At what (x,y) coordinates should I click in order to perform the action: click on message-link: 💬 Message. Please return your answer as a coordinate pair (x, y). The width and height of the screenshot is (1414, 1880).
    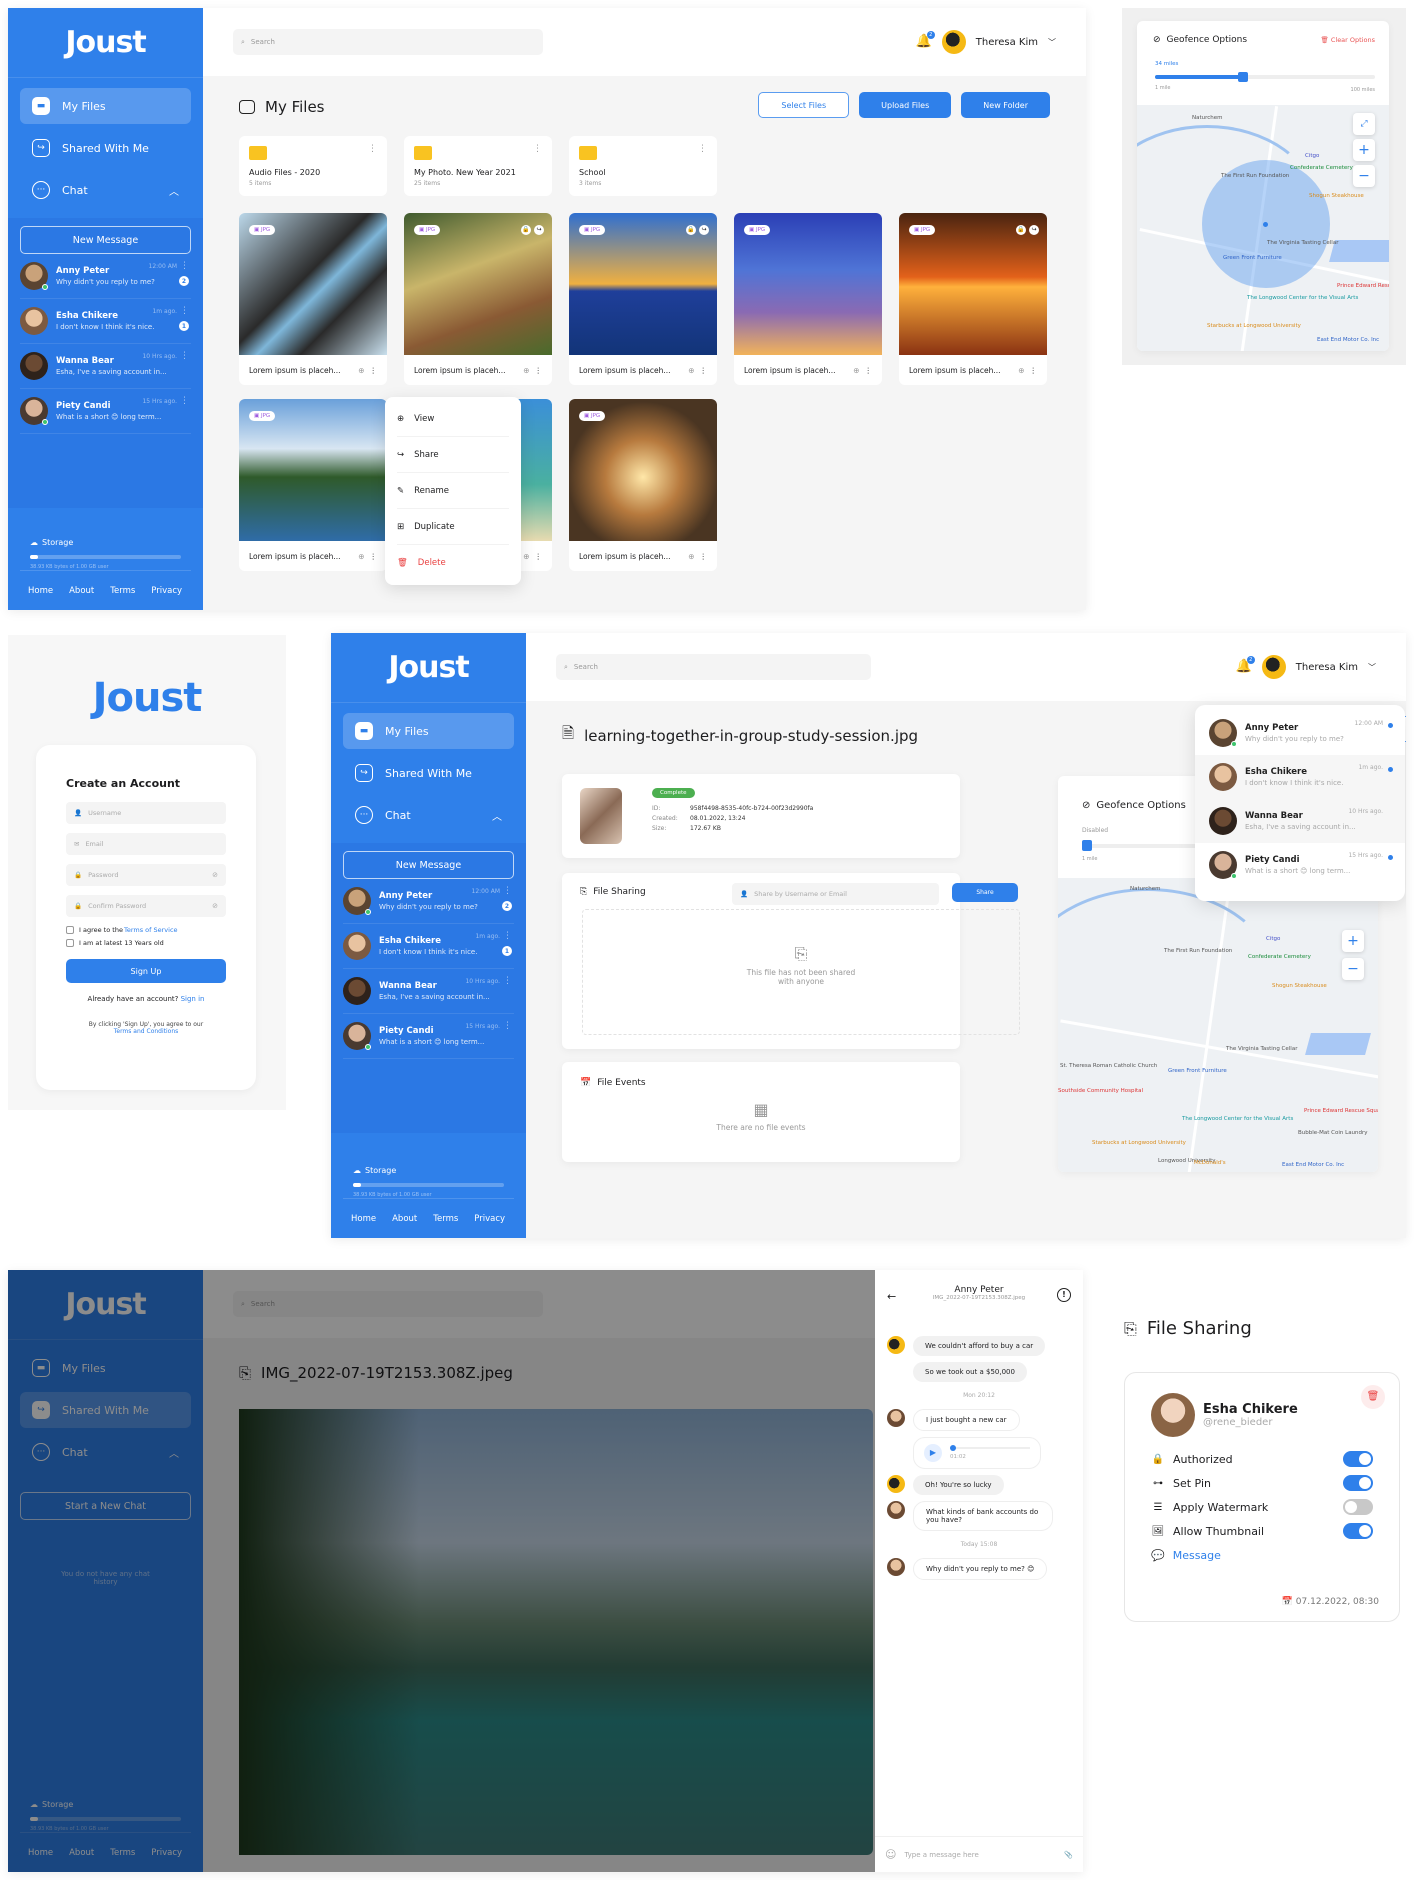
    Looking at the image, I should click on (1262, 1555).